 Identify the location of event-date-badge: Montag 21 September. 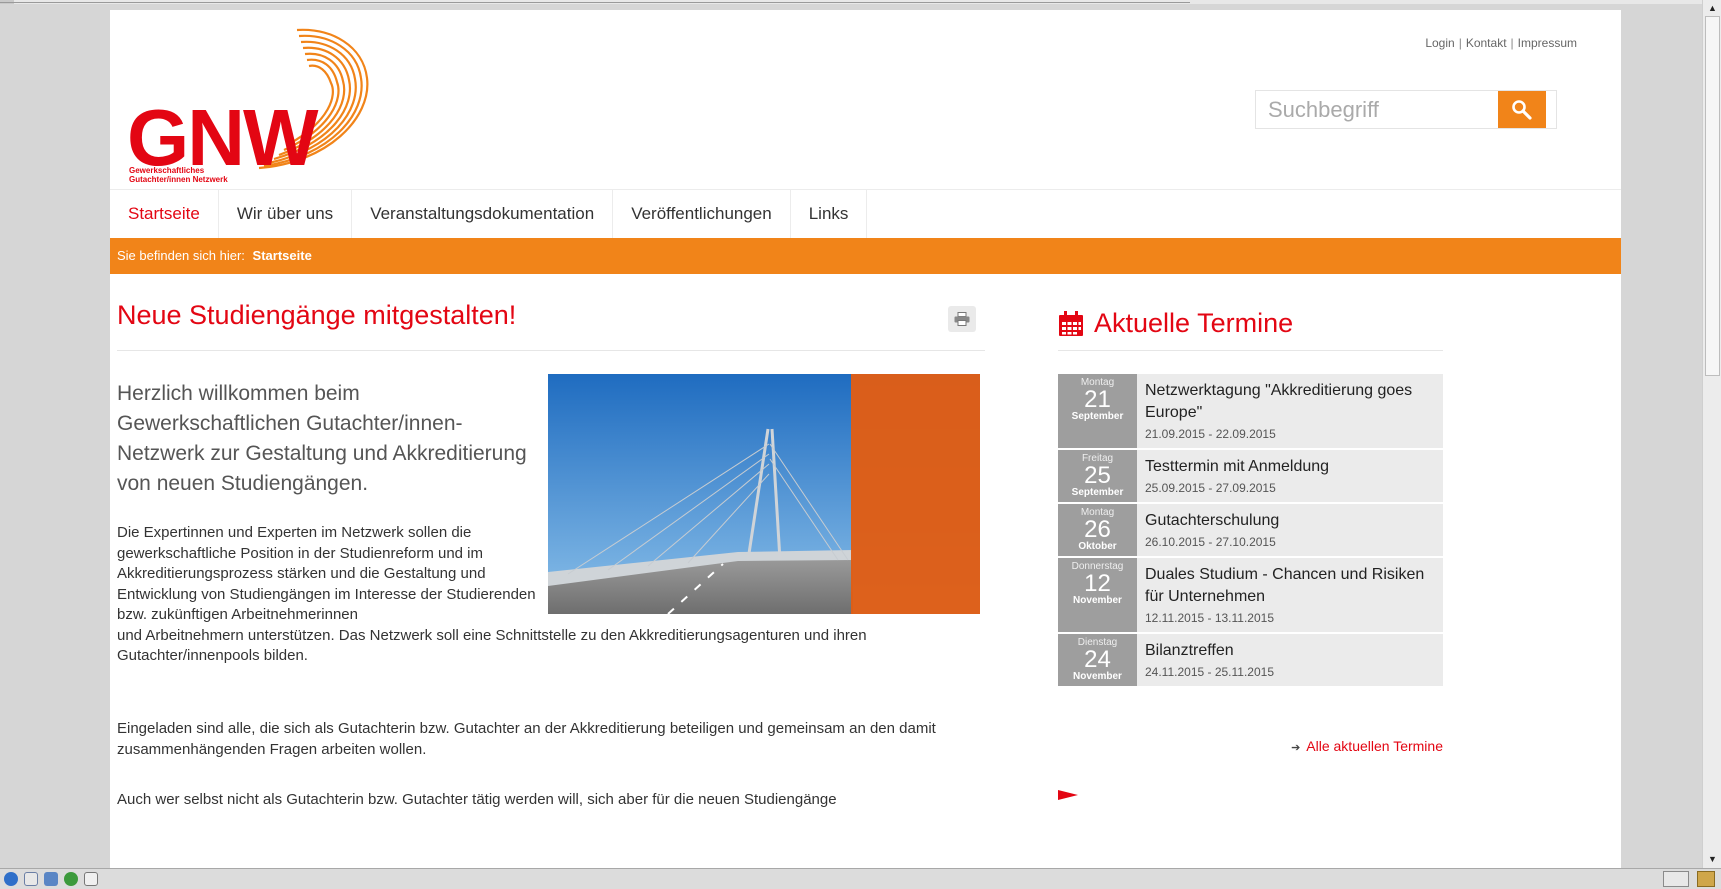
(1097, 411).